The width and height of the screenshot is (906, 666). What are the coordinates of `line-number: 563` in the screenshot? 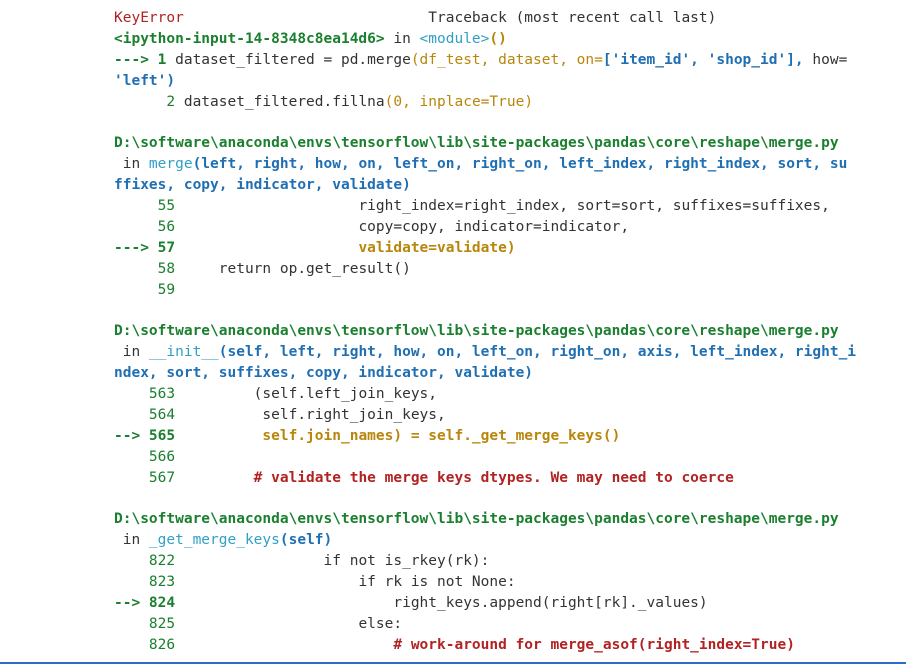 It's located at (149, 394).